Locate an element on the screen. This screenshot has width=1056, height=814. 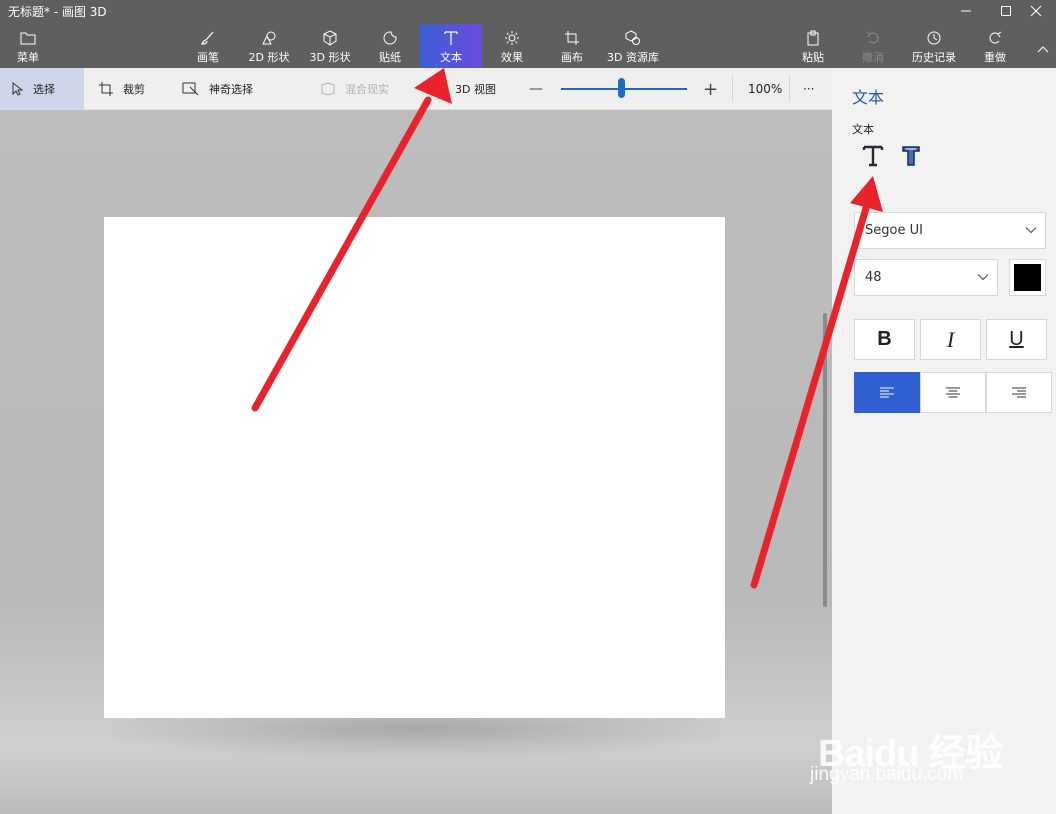
underline-label: U is located at coordinates (1016, 339).